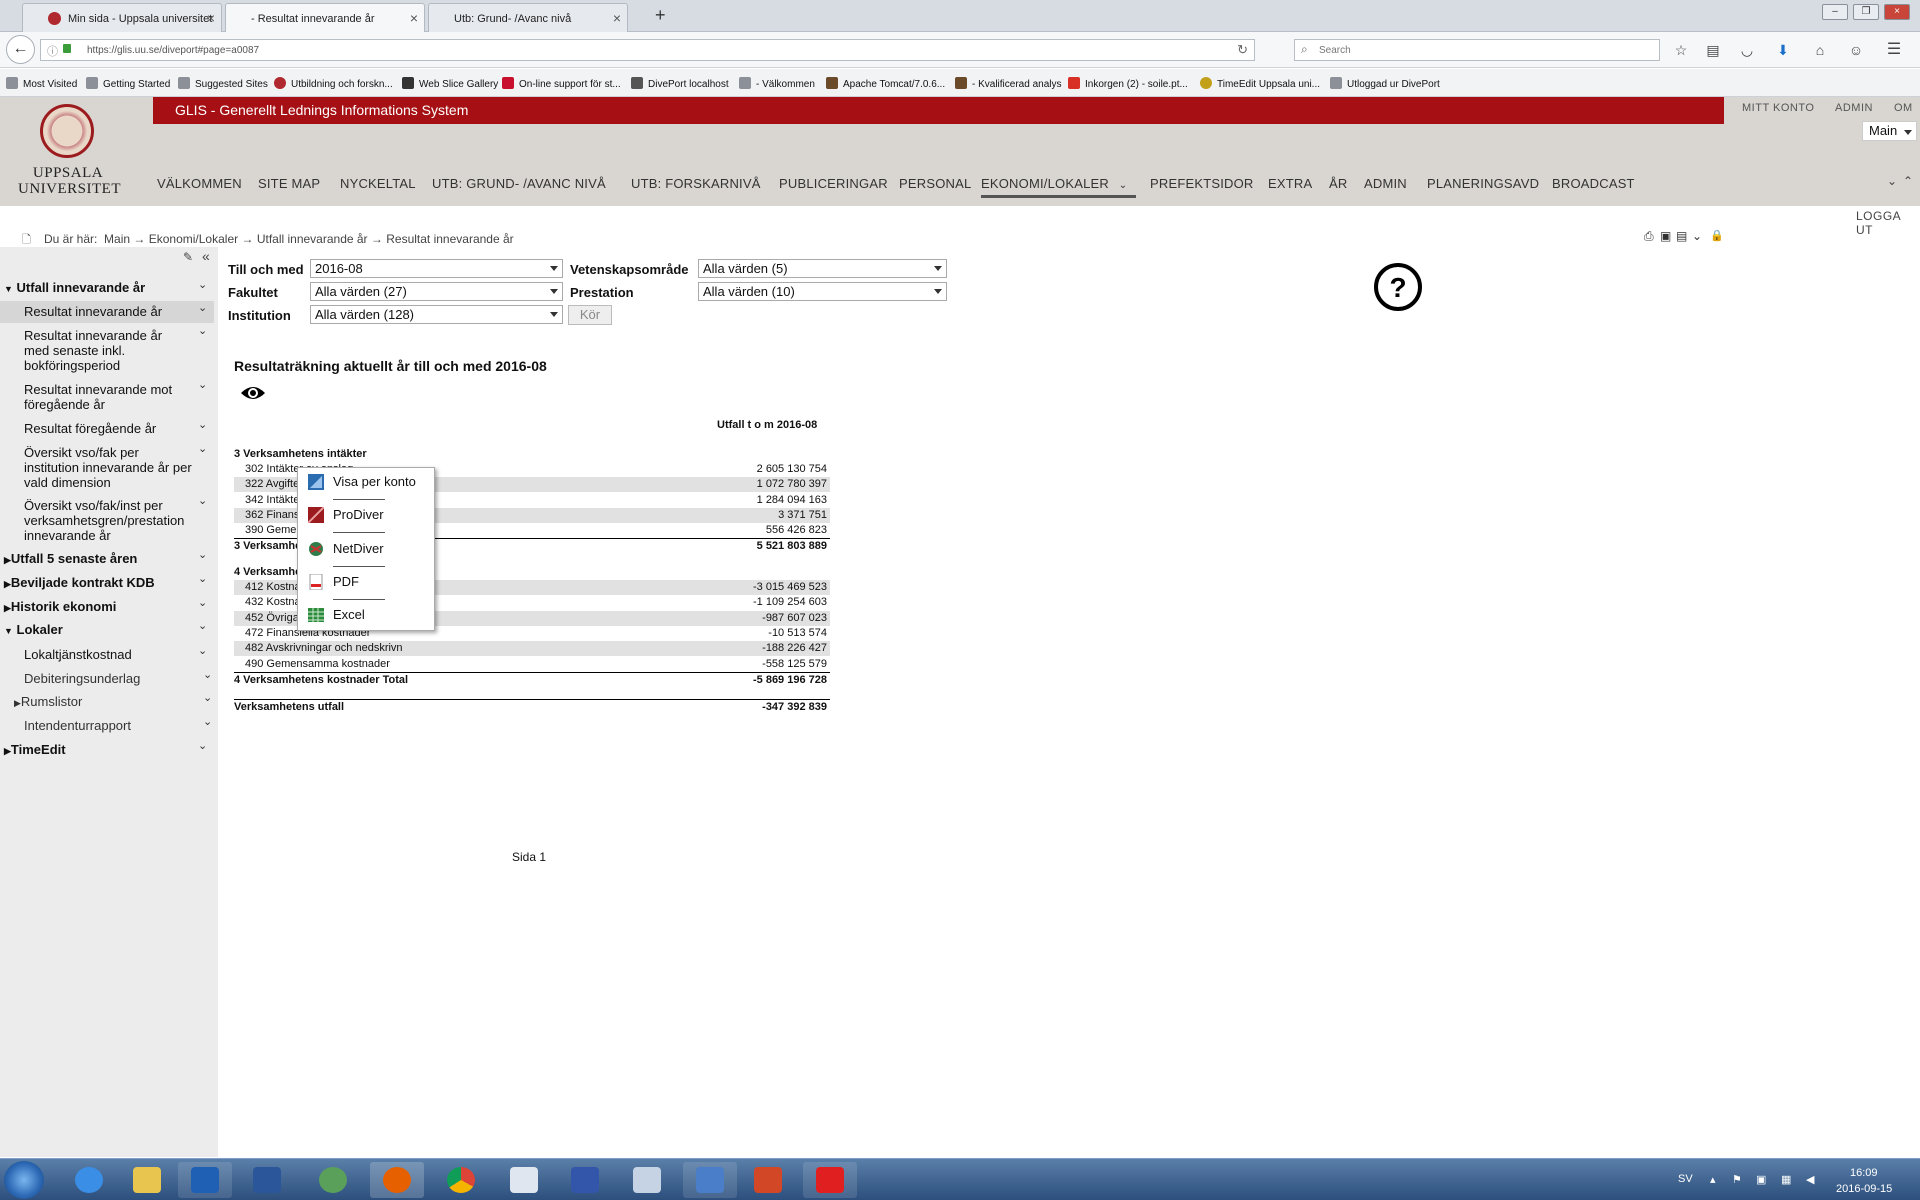 The image size is (1920, 1200). What do you see at coordinates (312, 239) in the screenshot?
I see `breadcrumb-utfall: Utfall innevarande år` at bounding box center [312, 239].